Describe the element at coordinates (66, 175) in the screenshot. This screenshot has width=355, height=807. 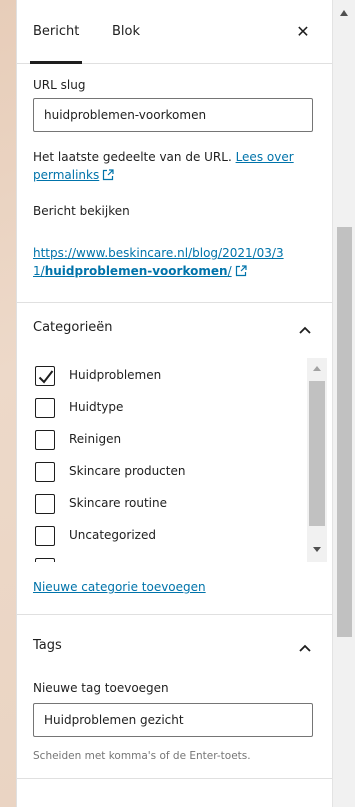
I see `permalinks-link-line2: permalinks` at that location.